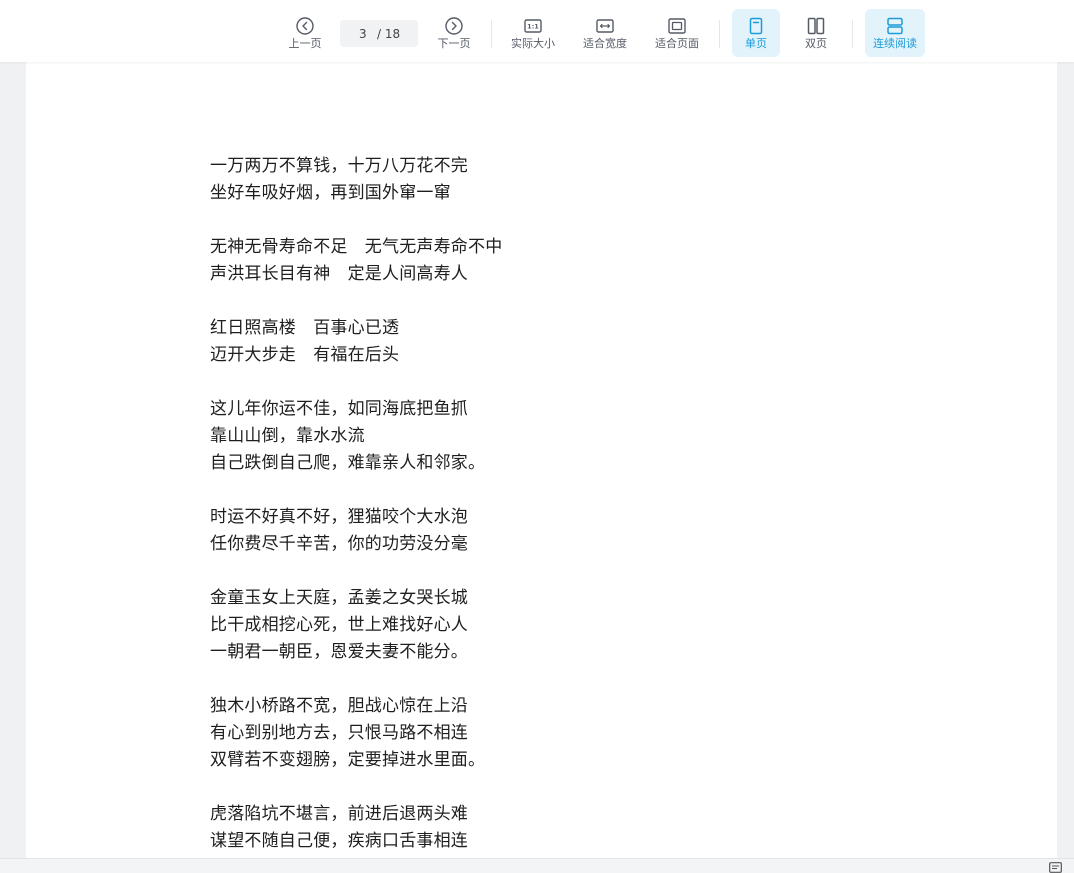  I want to click on text-line: 虎落陷坑不堪言，前进后退两头难, so click(339, 814).